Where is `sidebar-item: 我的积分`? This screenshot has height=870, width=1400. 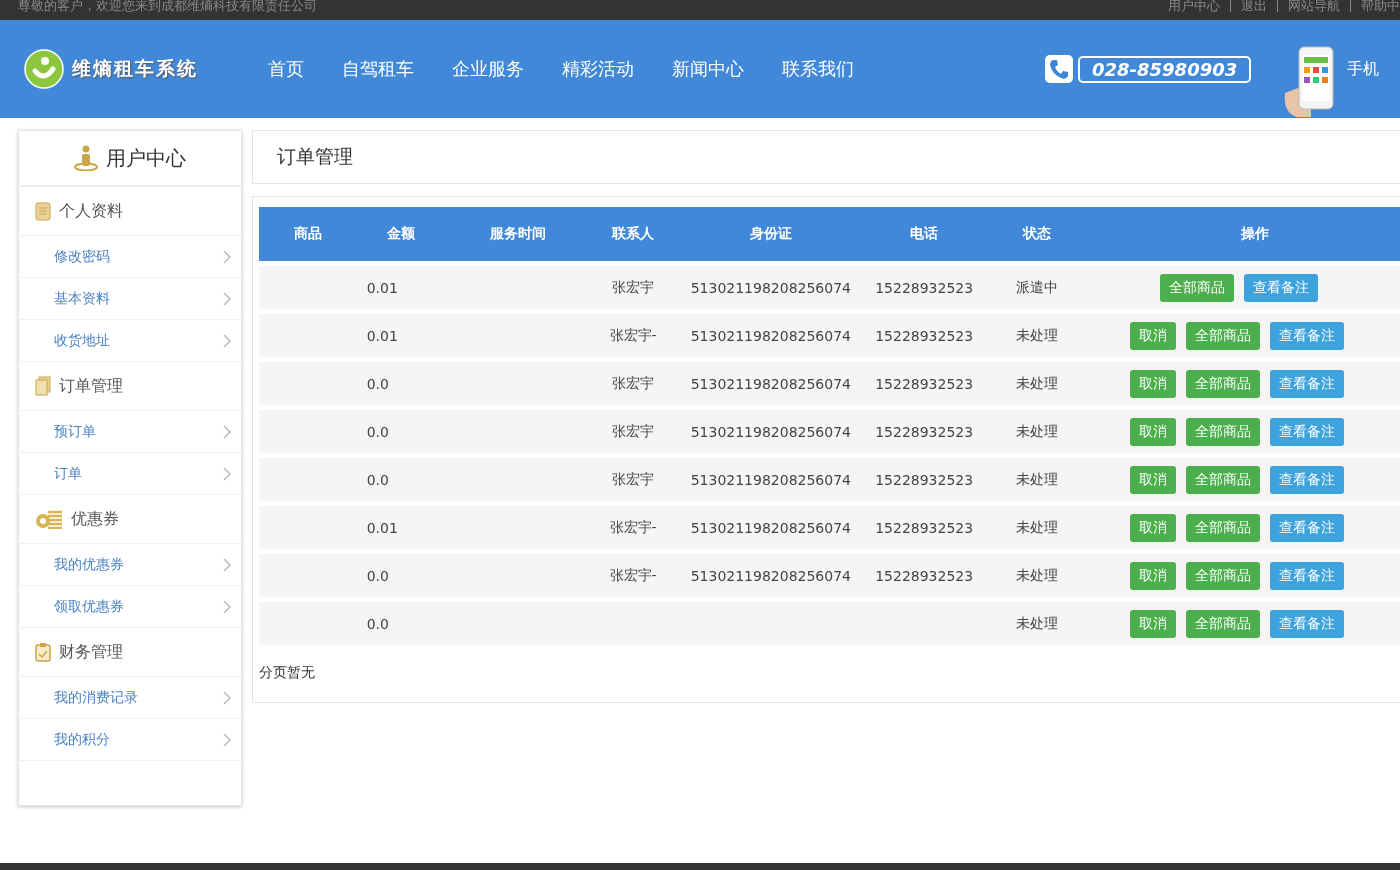
sidebar-item: 我的积分 is located at coordinates (130, 740).